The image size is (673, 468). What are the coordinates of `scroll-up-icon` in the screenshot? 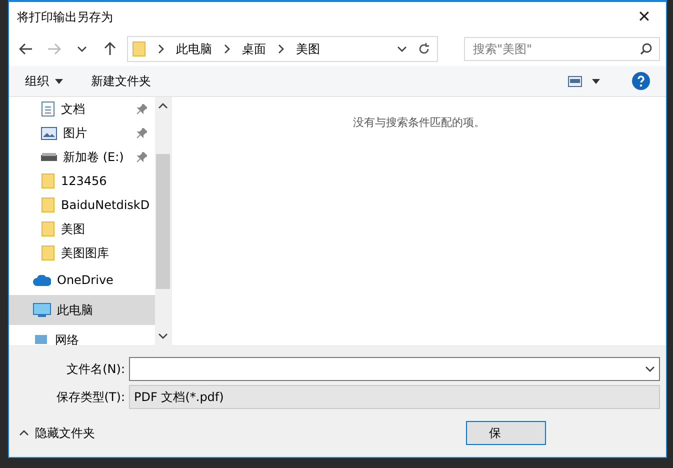 It's located at (163, 106).